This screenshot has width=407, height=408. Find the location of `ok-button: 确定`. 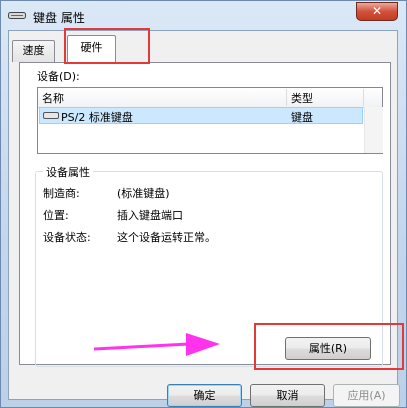

ok-button: 确定 is located at coordinates (204, 395).